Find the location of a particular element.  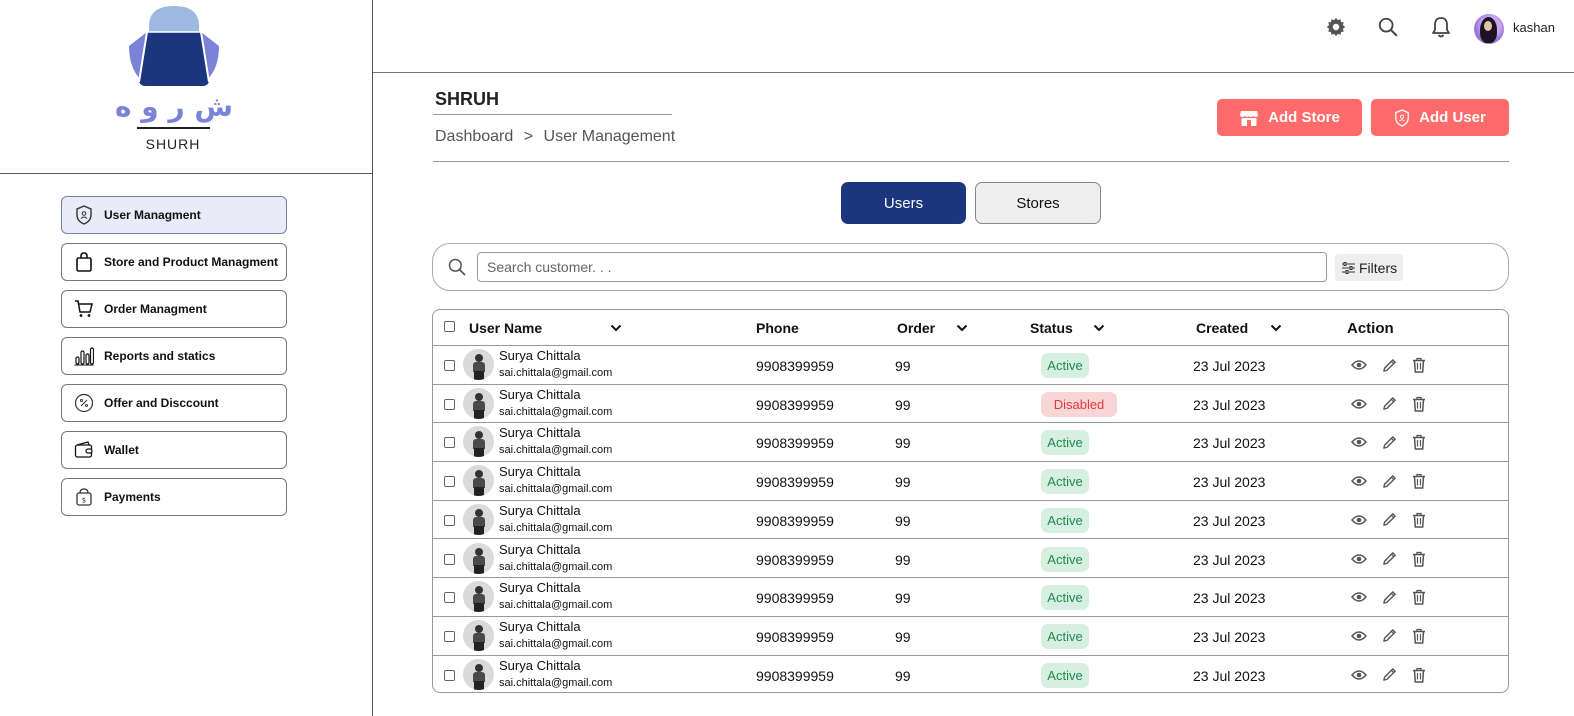

filters-button: Filters is located at coordinates (1369, 267).